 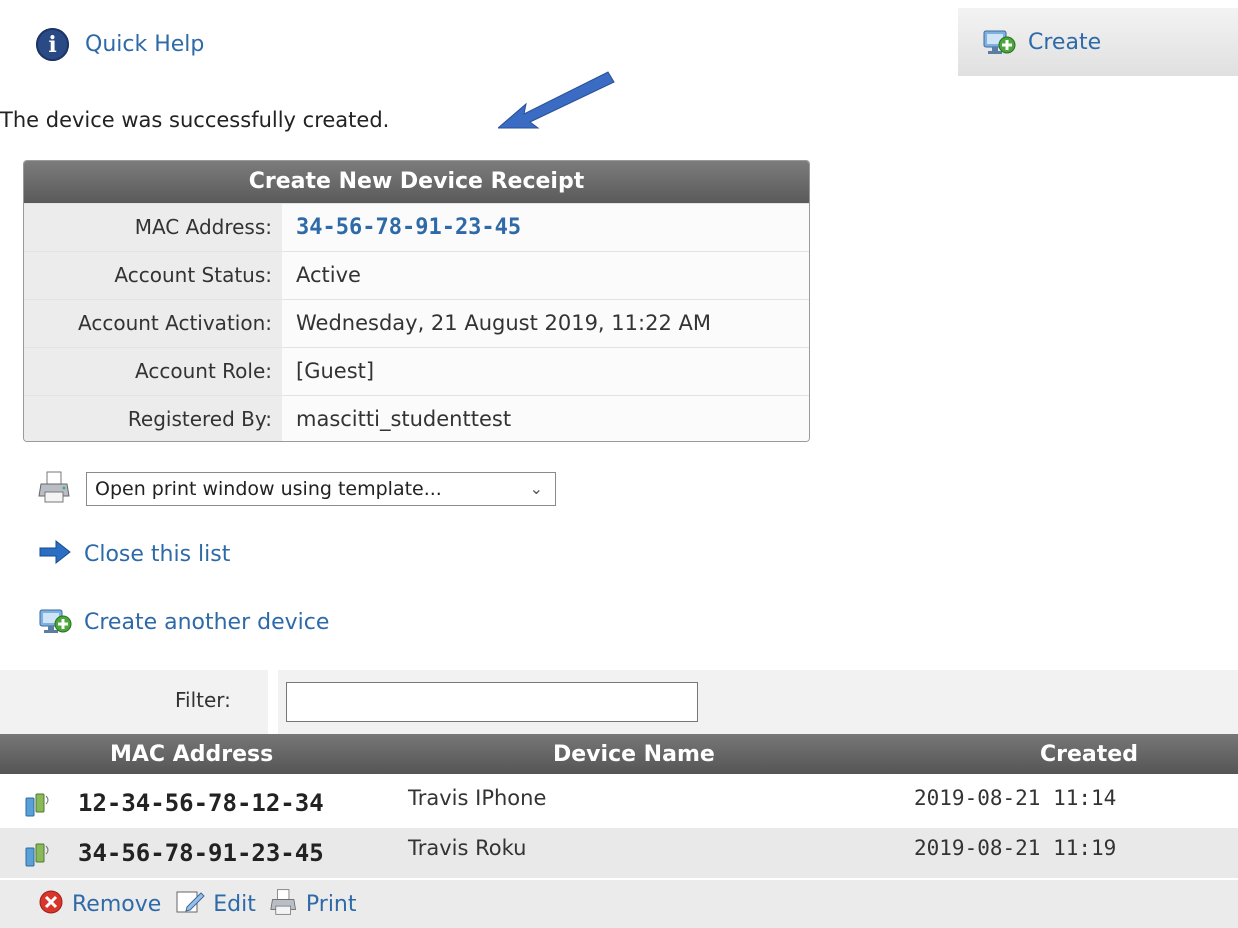 I want to click on close-list-link: Close this list, so click(x=134, y=554).